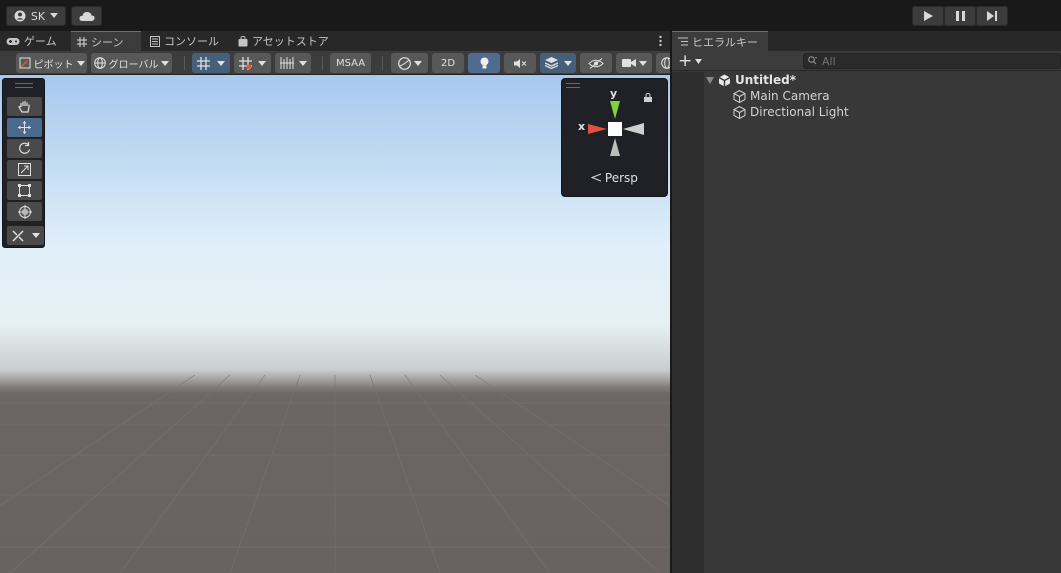 This screenshot has height=573, width=1061. I want to click on orientation-gizmo: y x Persp, so click(614, 137).